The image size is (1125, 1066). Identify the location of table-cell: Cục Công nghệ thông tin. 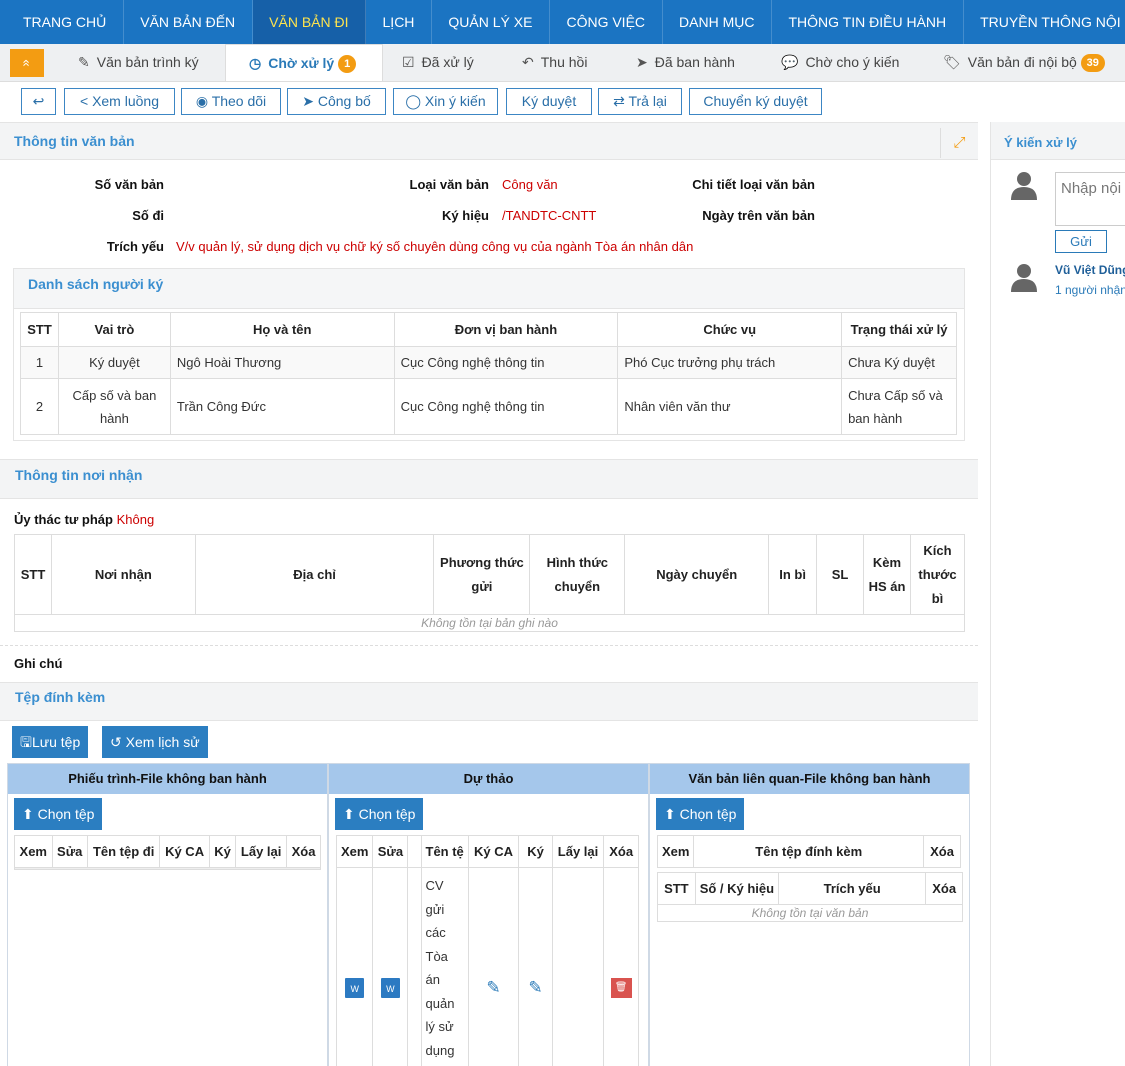
(506, 406).